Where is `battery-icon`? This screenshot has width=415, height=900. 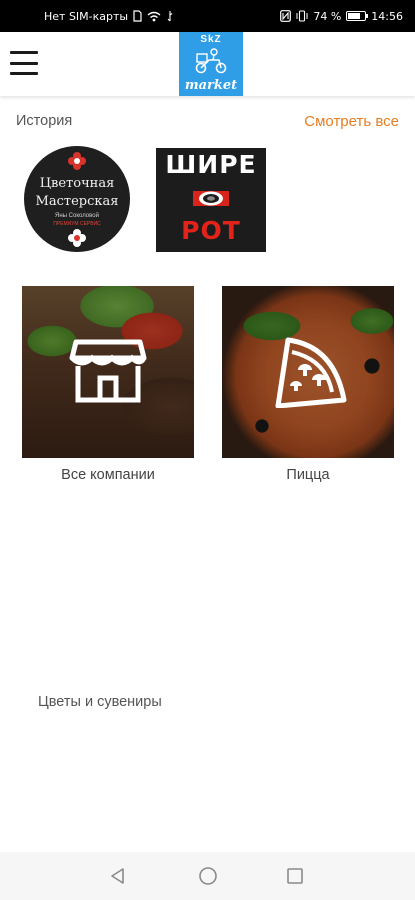
battery-icon is located at coordinates (357, 16).